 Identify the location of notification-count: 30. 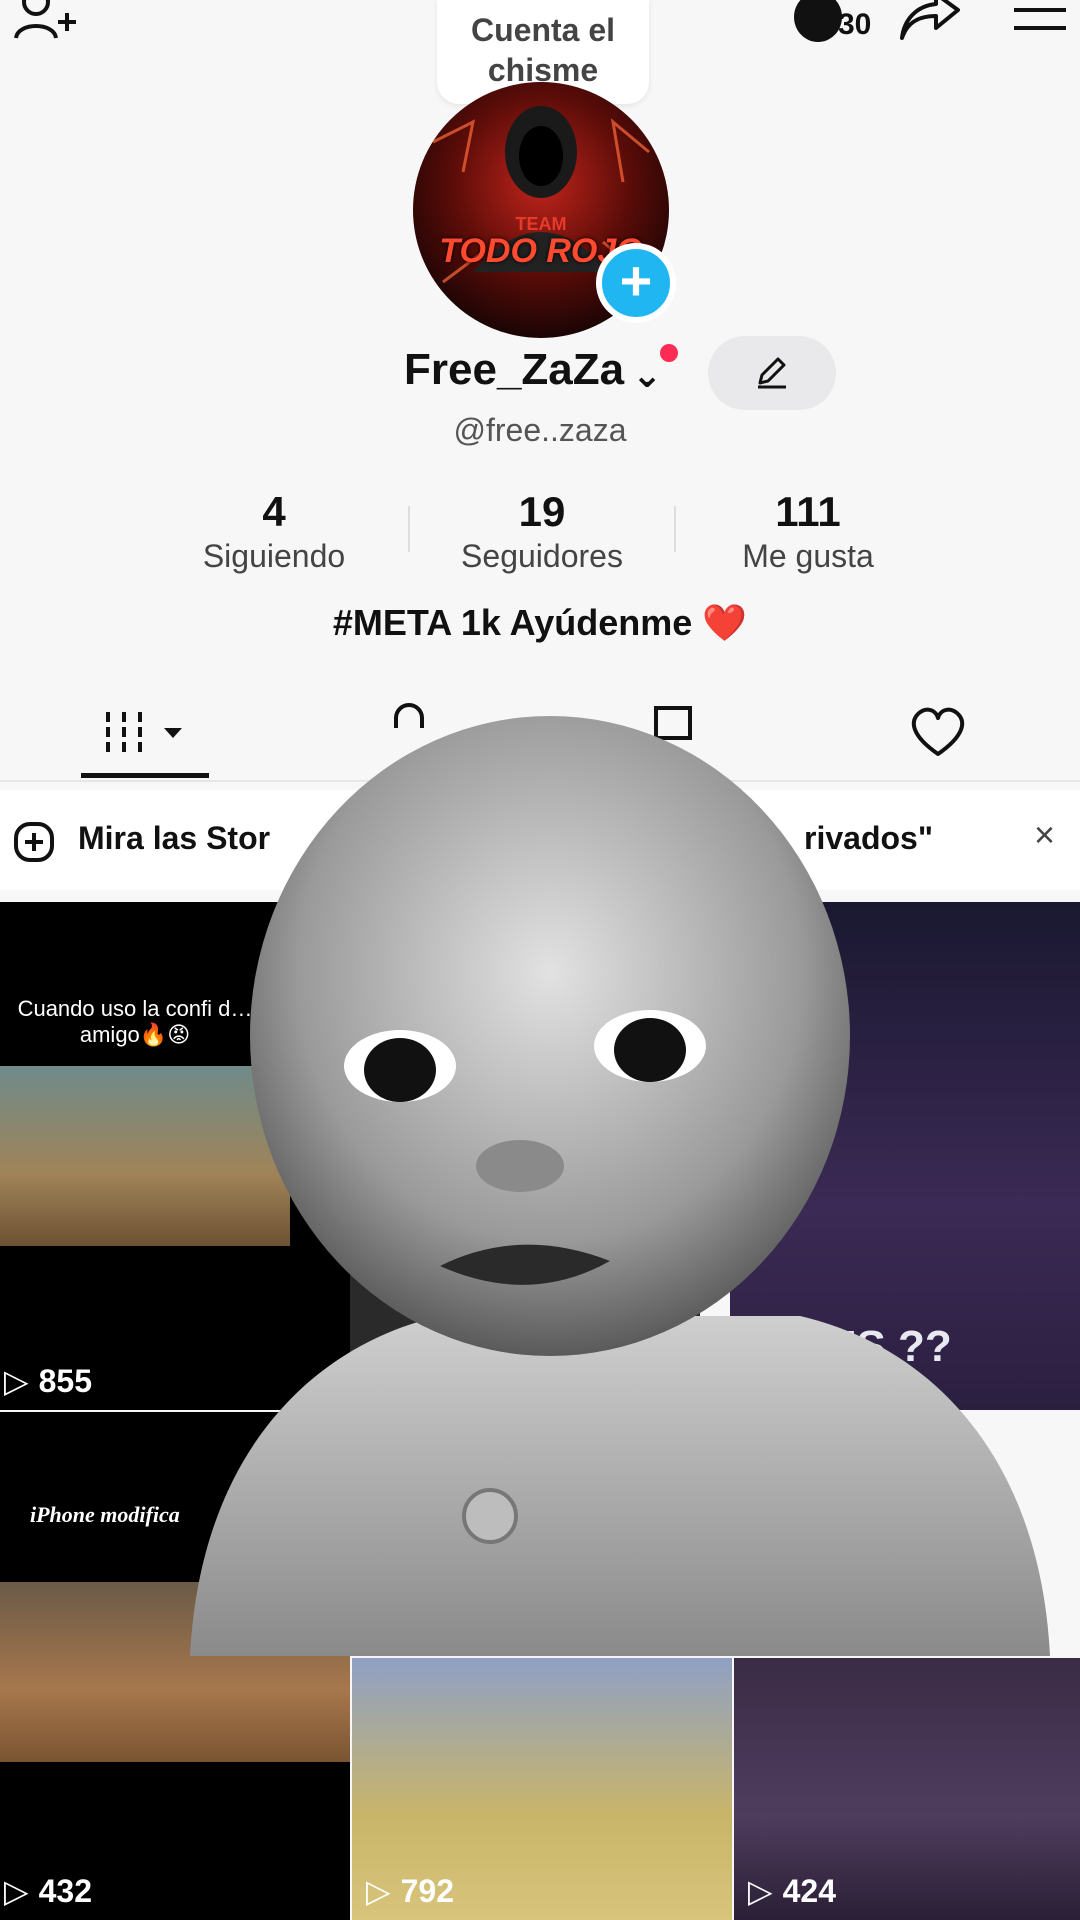
(855, 24).